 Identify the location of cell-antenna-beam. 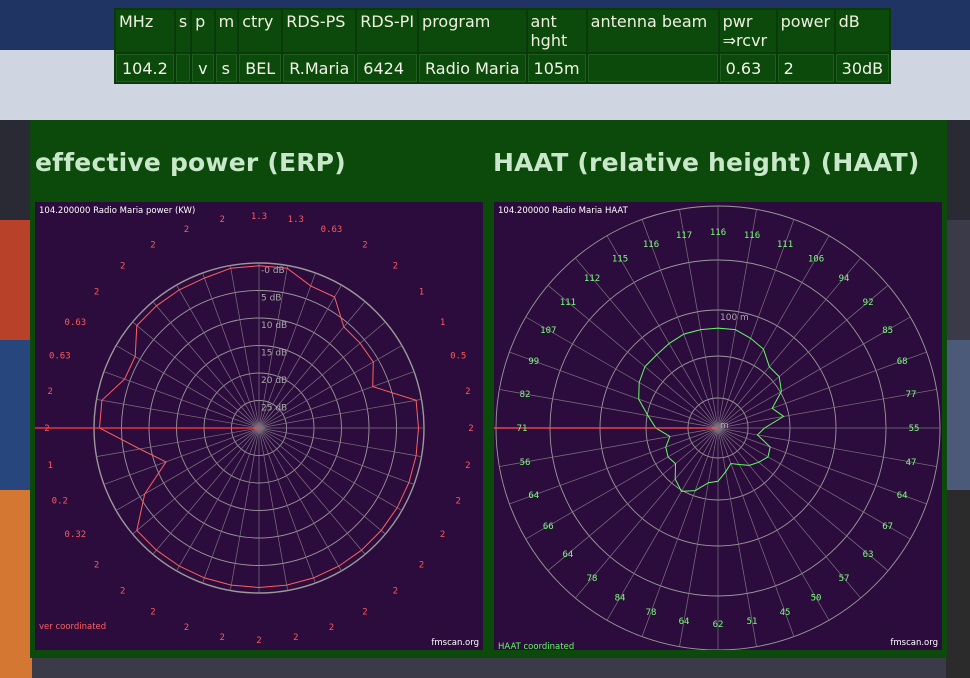
(652, 68).